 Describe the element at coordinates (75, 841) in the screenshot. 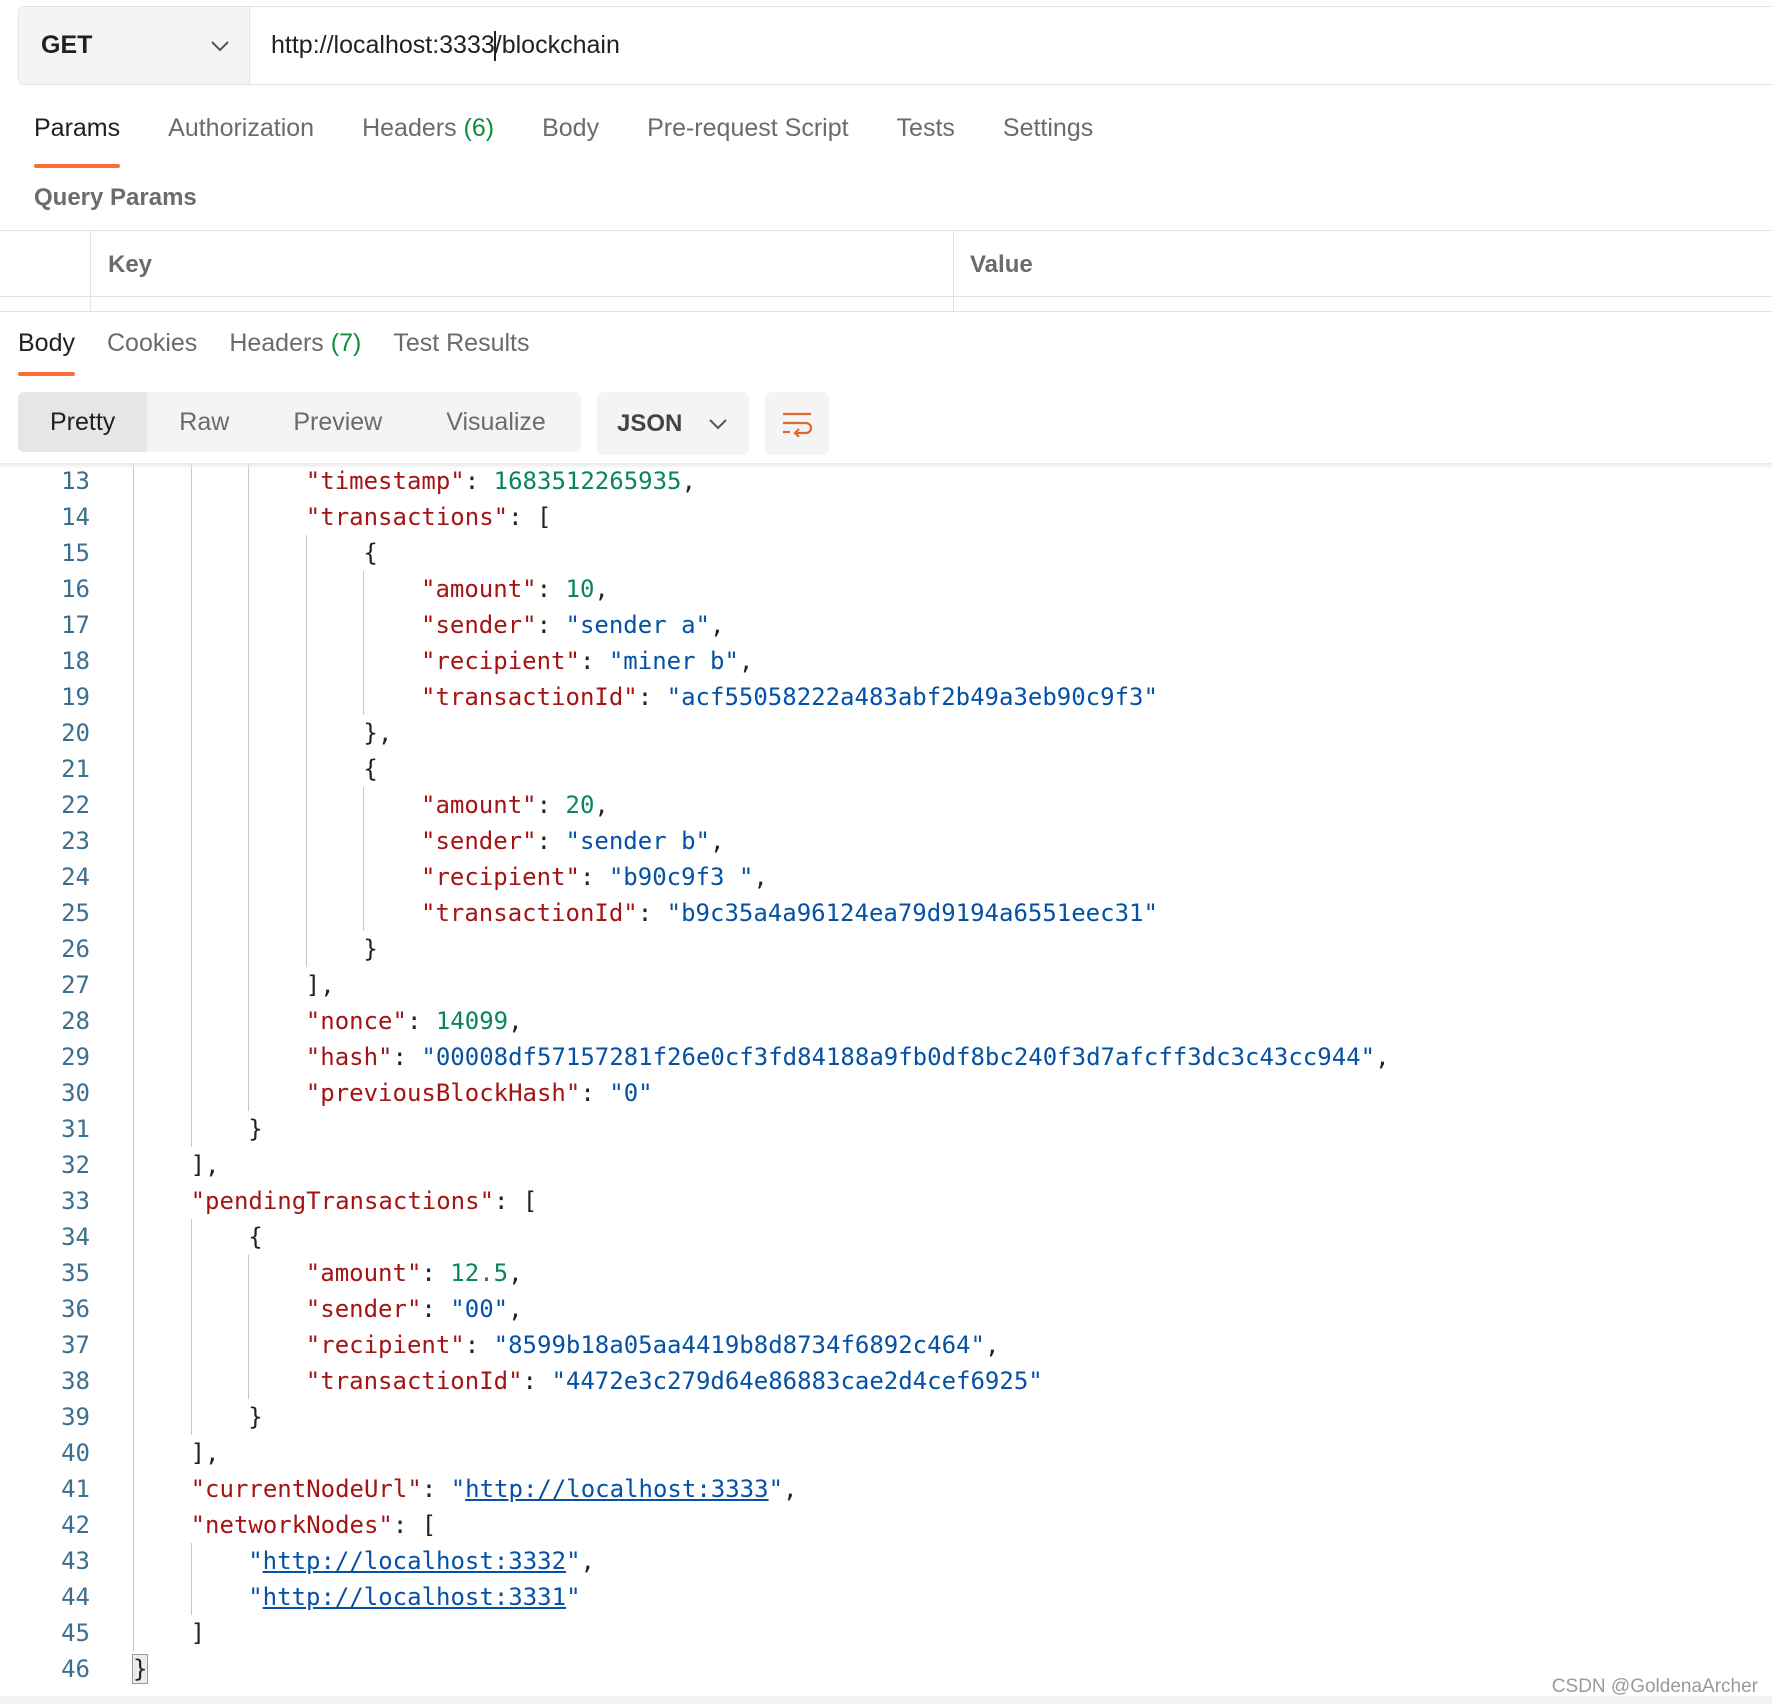

I see `line-number: 23` at that location.